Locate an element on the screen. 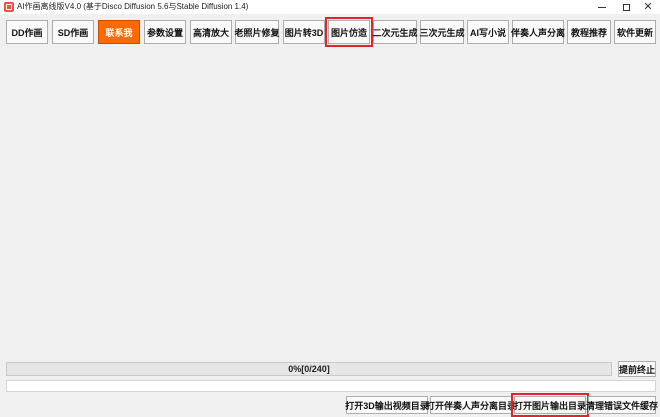 This screenshot has height=417, width=660. minimize-icon is located at coordinates (602, 7).